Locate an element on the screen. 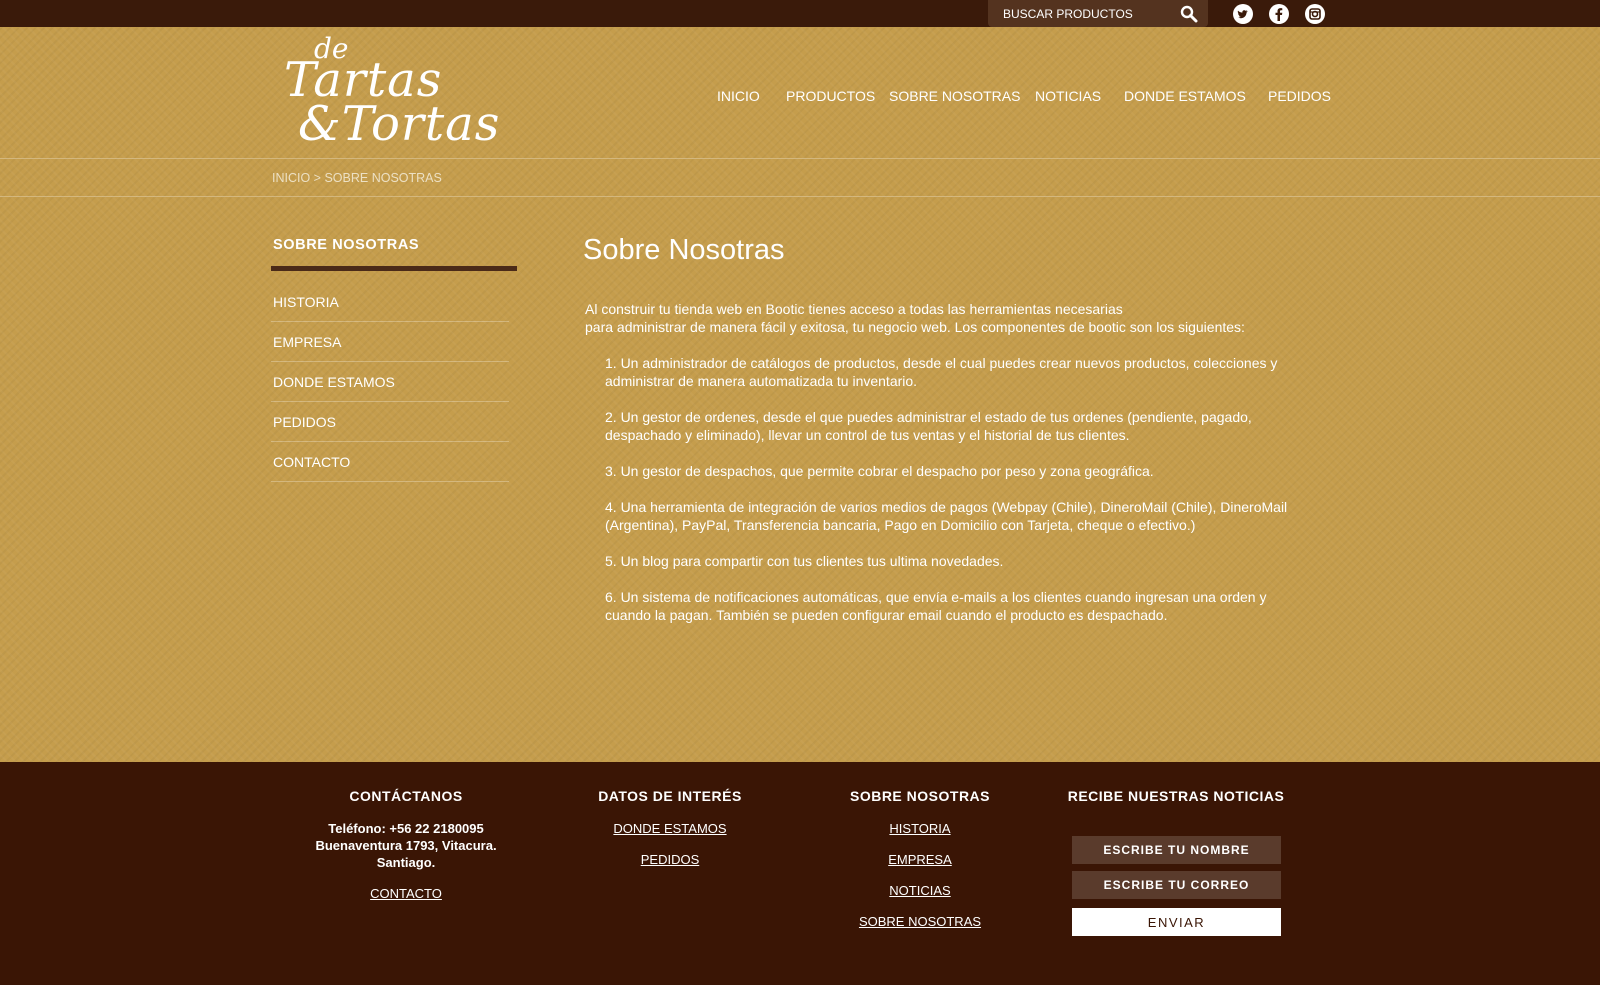  footer-city: Santiago. is located at coordinates (406, 862).